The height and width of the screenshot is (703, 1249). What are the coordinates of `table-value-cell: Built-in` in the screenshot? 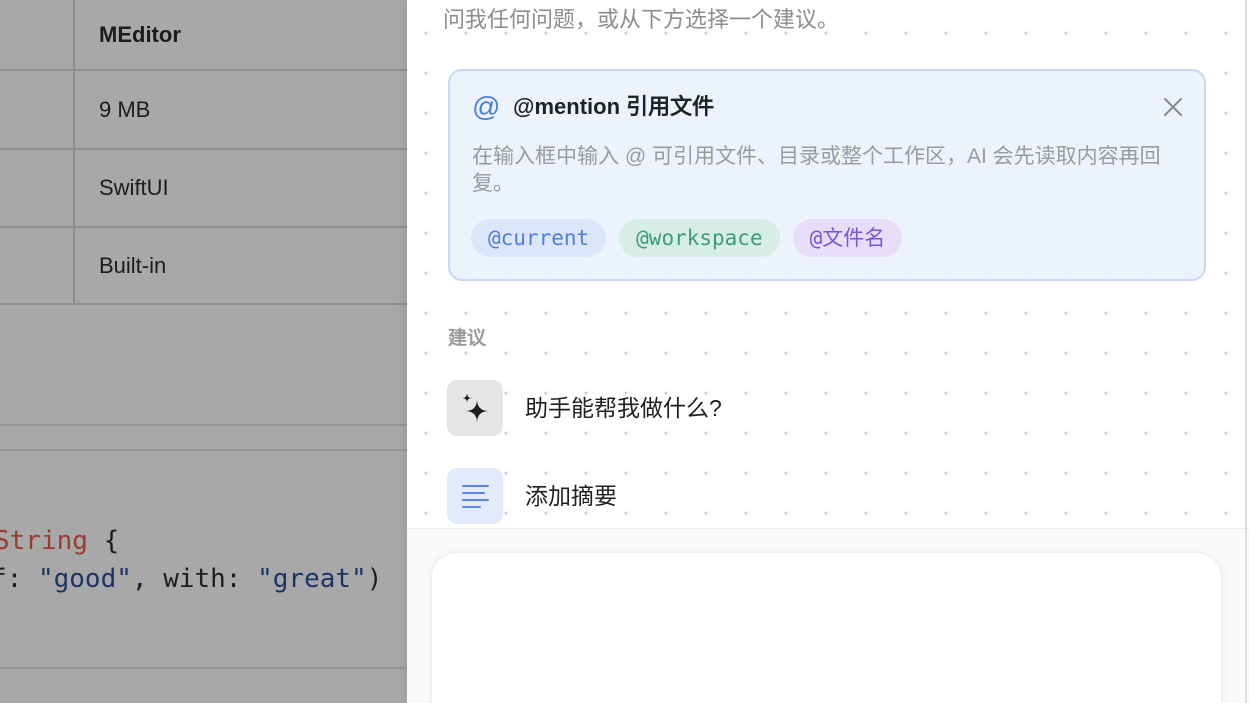 It's located at (133, 265).